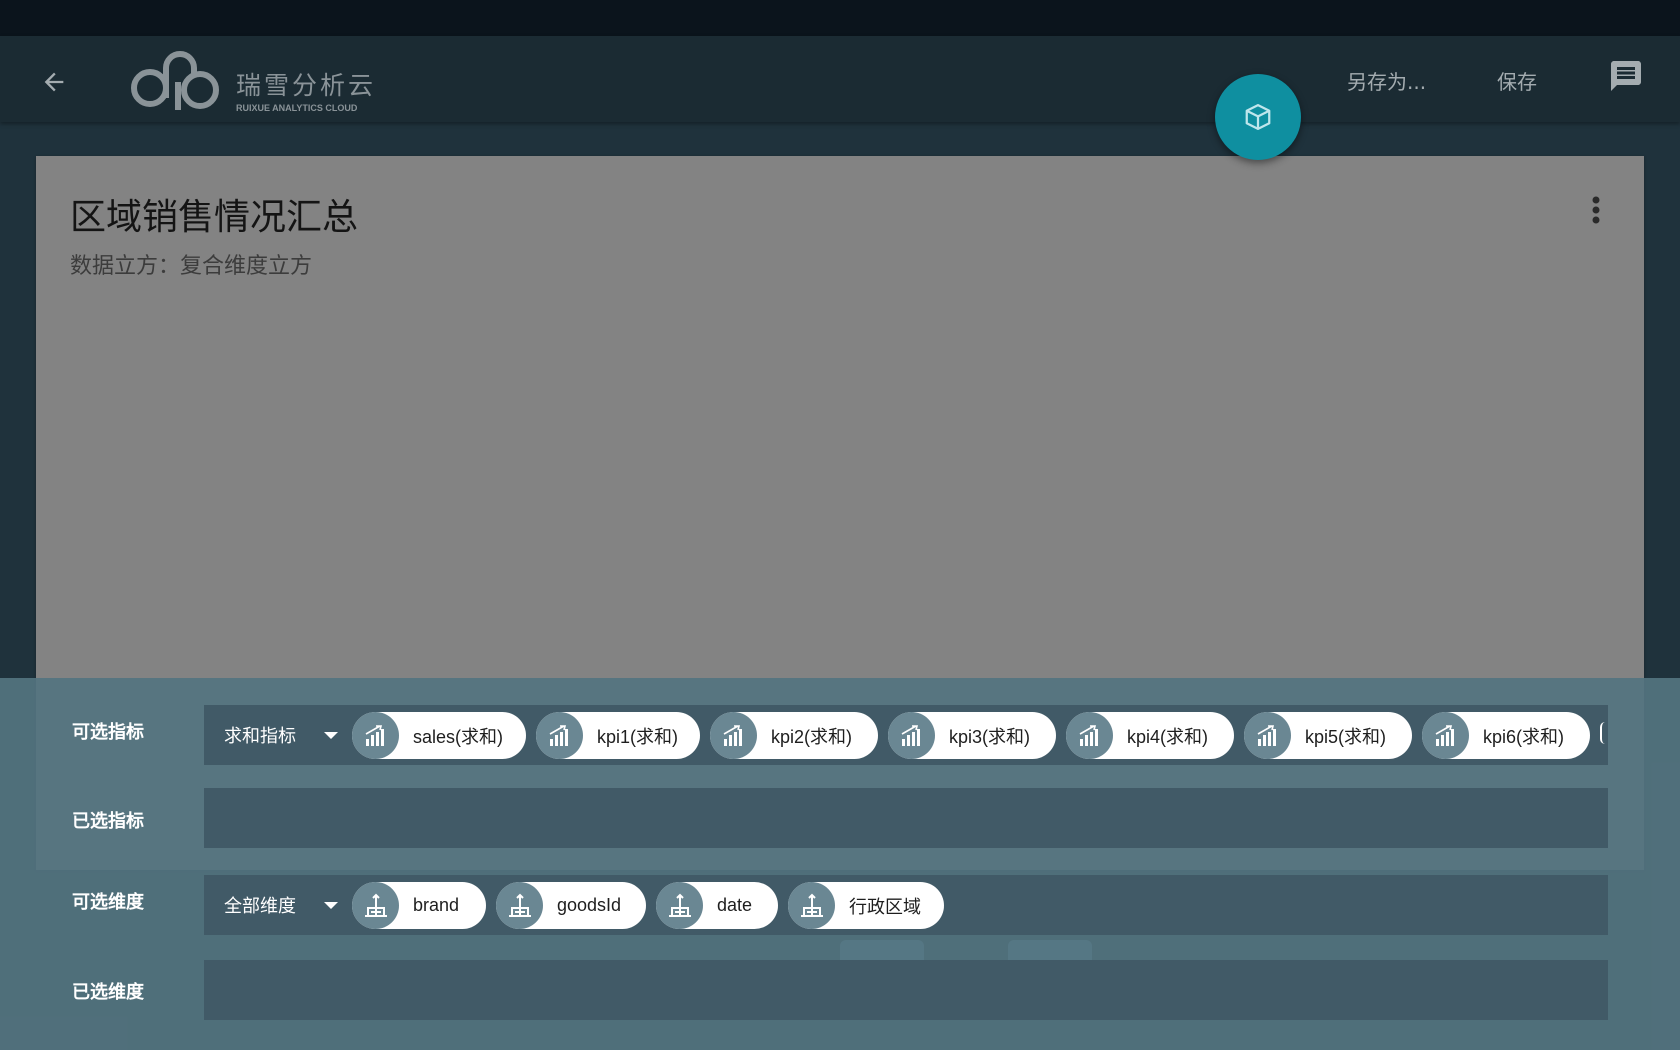  I want to click on dimension-chip: date, so click(717, 905).